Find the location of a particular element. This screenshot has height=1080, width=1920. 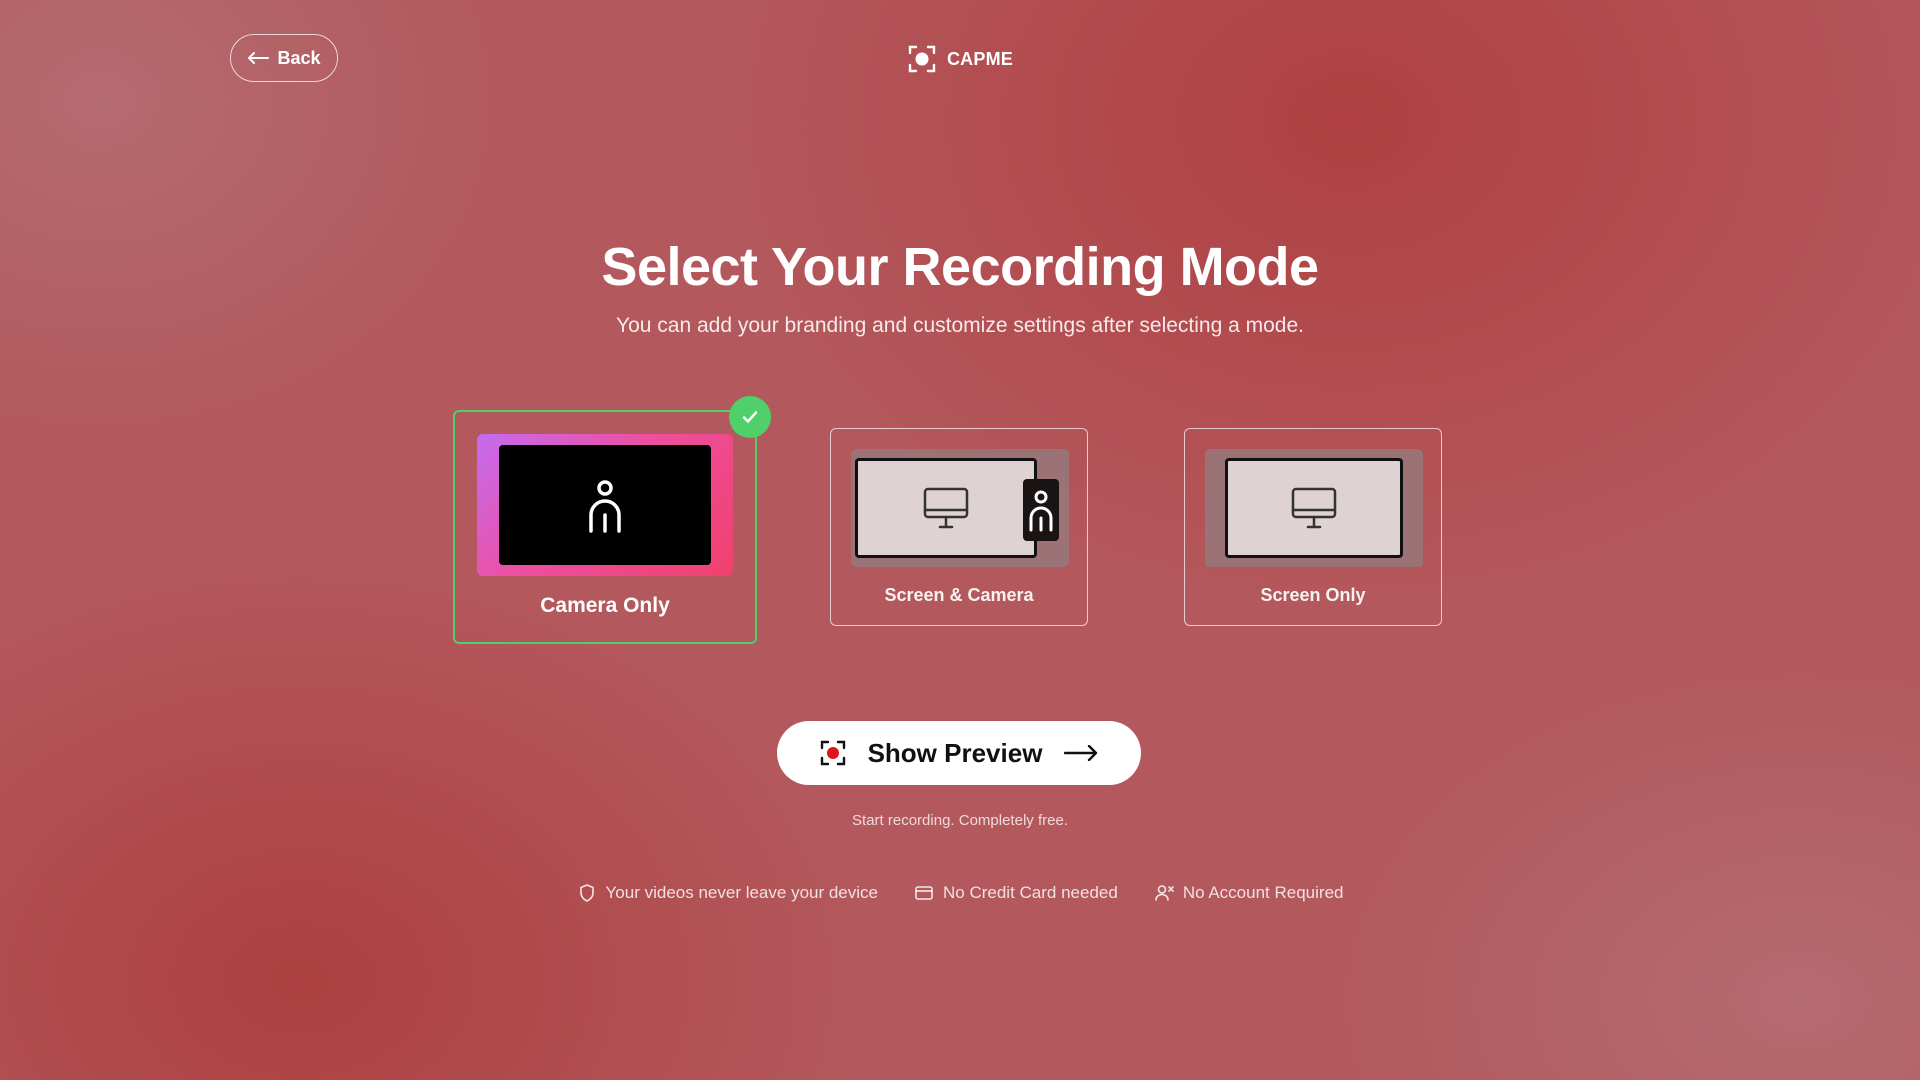

selected-check-badge is located at coordinates (750, 417).